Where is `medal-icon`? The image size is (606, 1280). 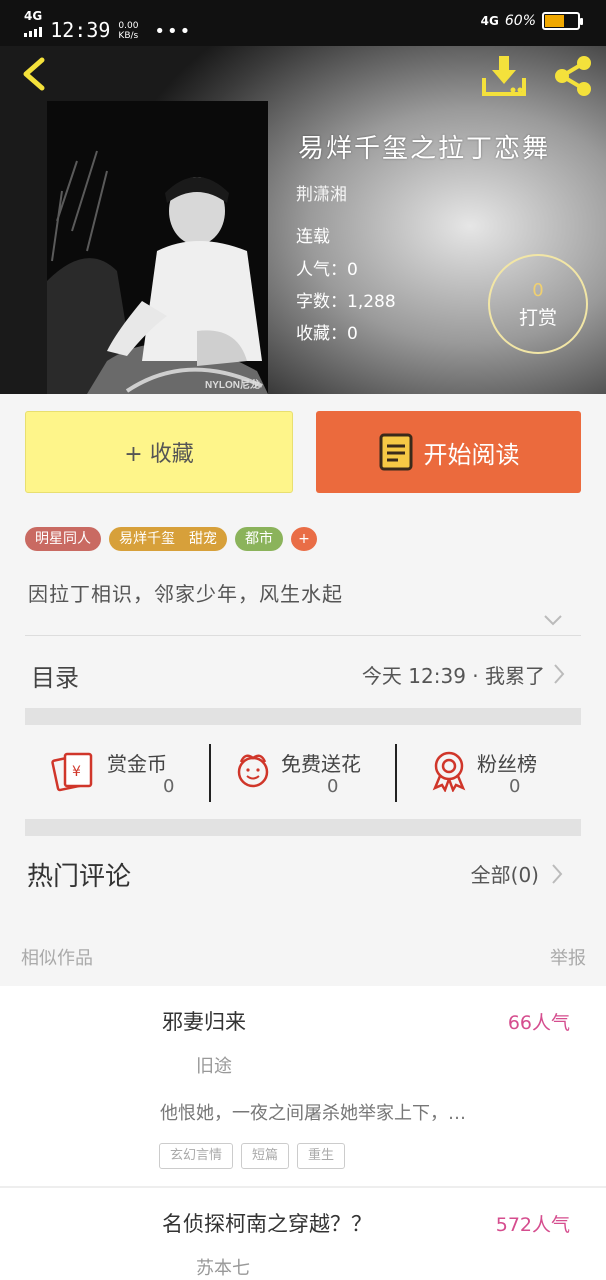
medal-icon is located at coordinates (449, 771).